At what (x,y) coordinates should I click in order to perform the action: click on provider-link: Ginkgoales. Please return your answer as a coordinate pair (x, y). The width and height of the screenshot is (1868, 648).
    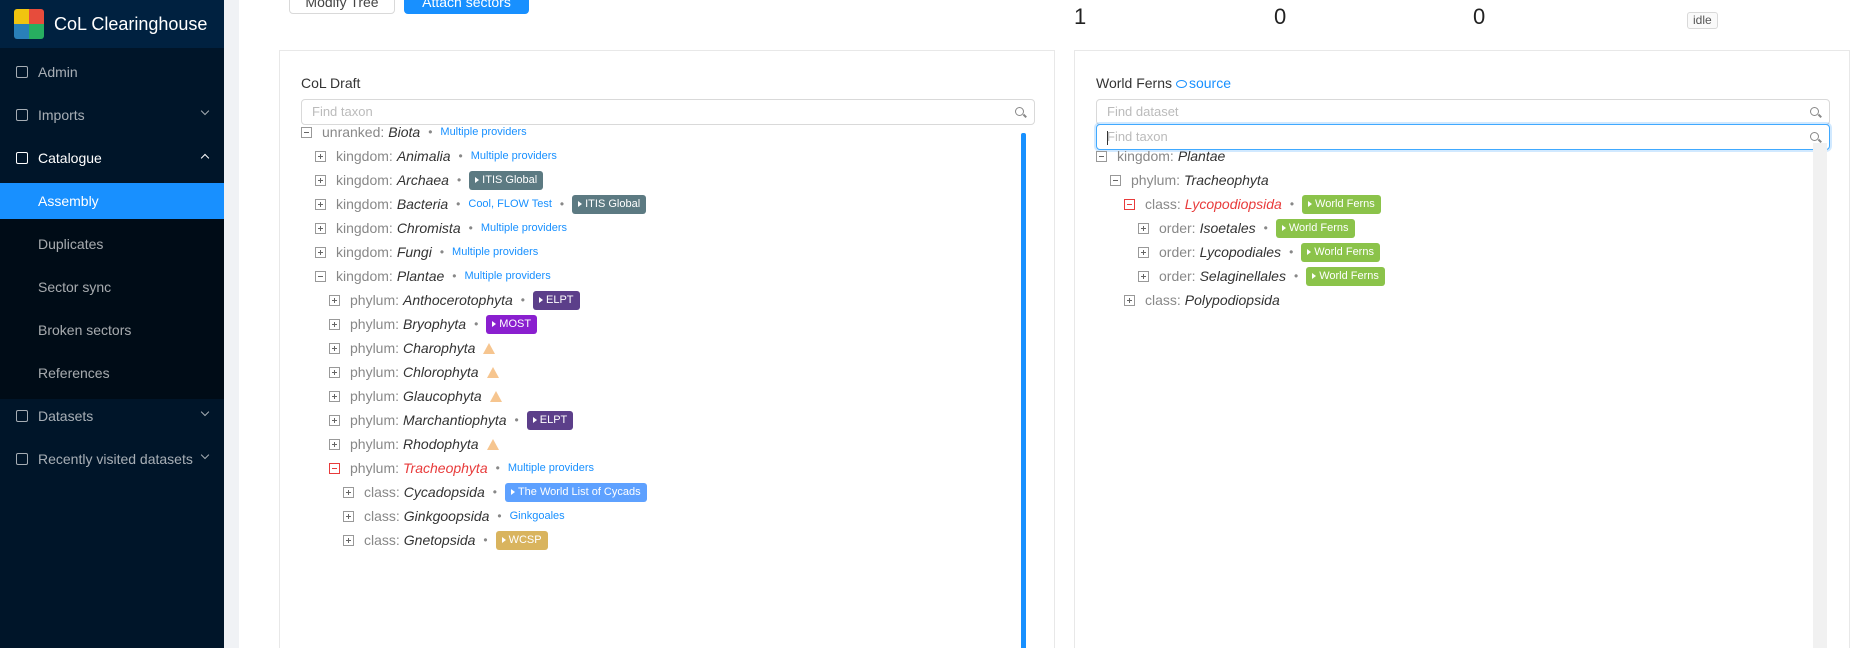
    Looking at the image, I should click on (537, 516).